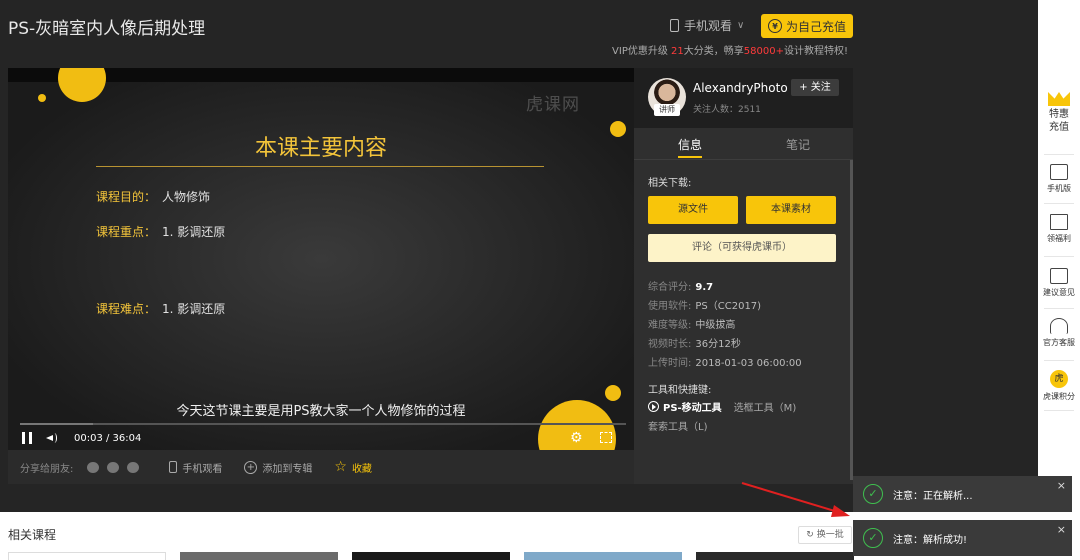  I want to click on sidebar-label-feedback: 建议意见, so click(1059, 292).